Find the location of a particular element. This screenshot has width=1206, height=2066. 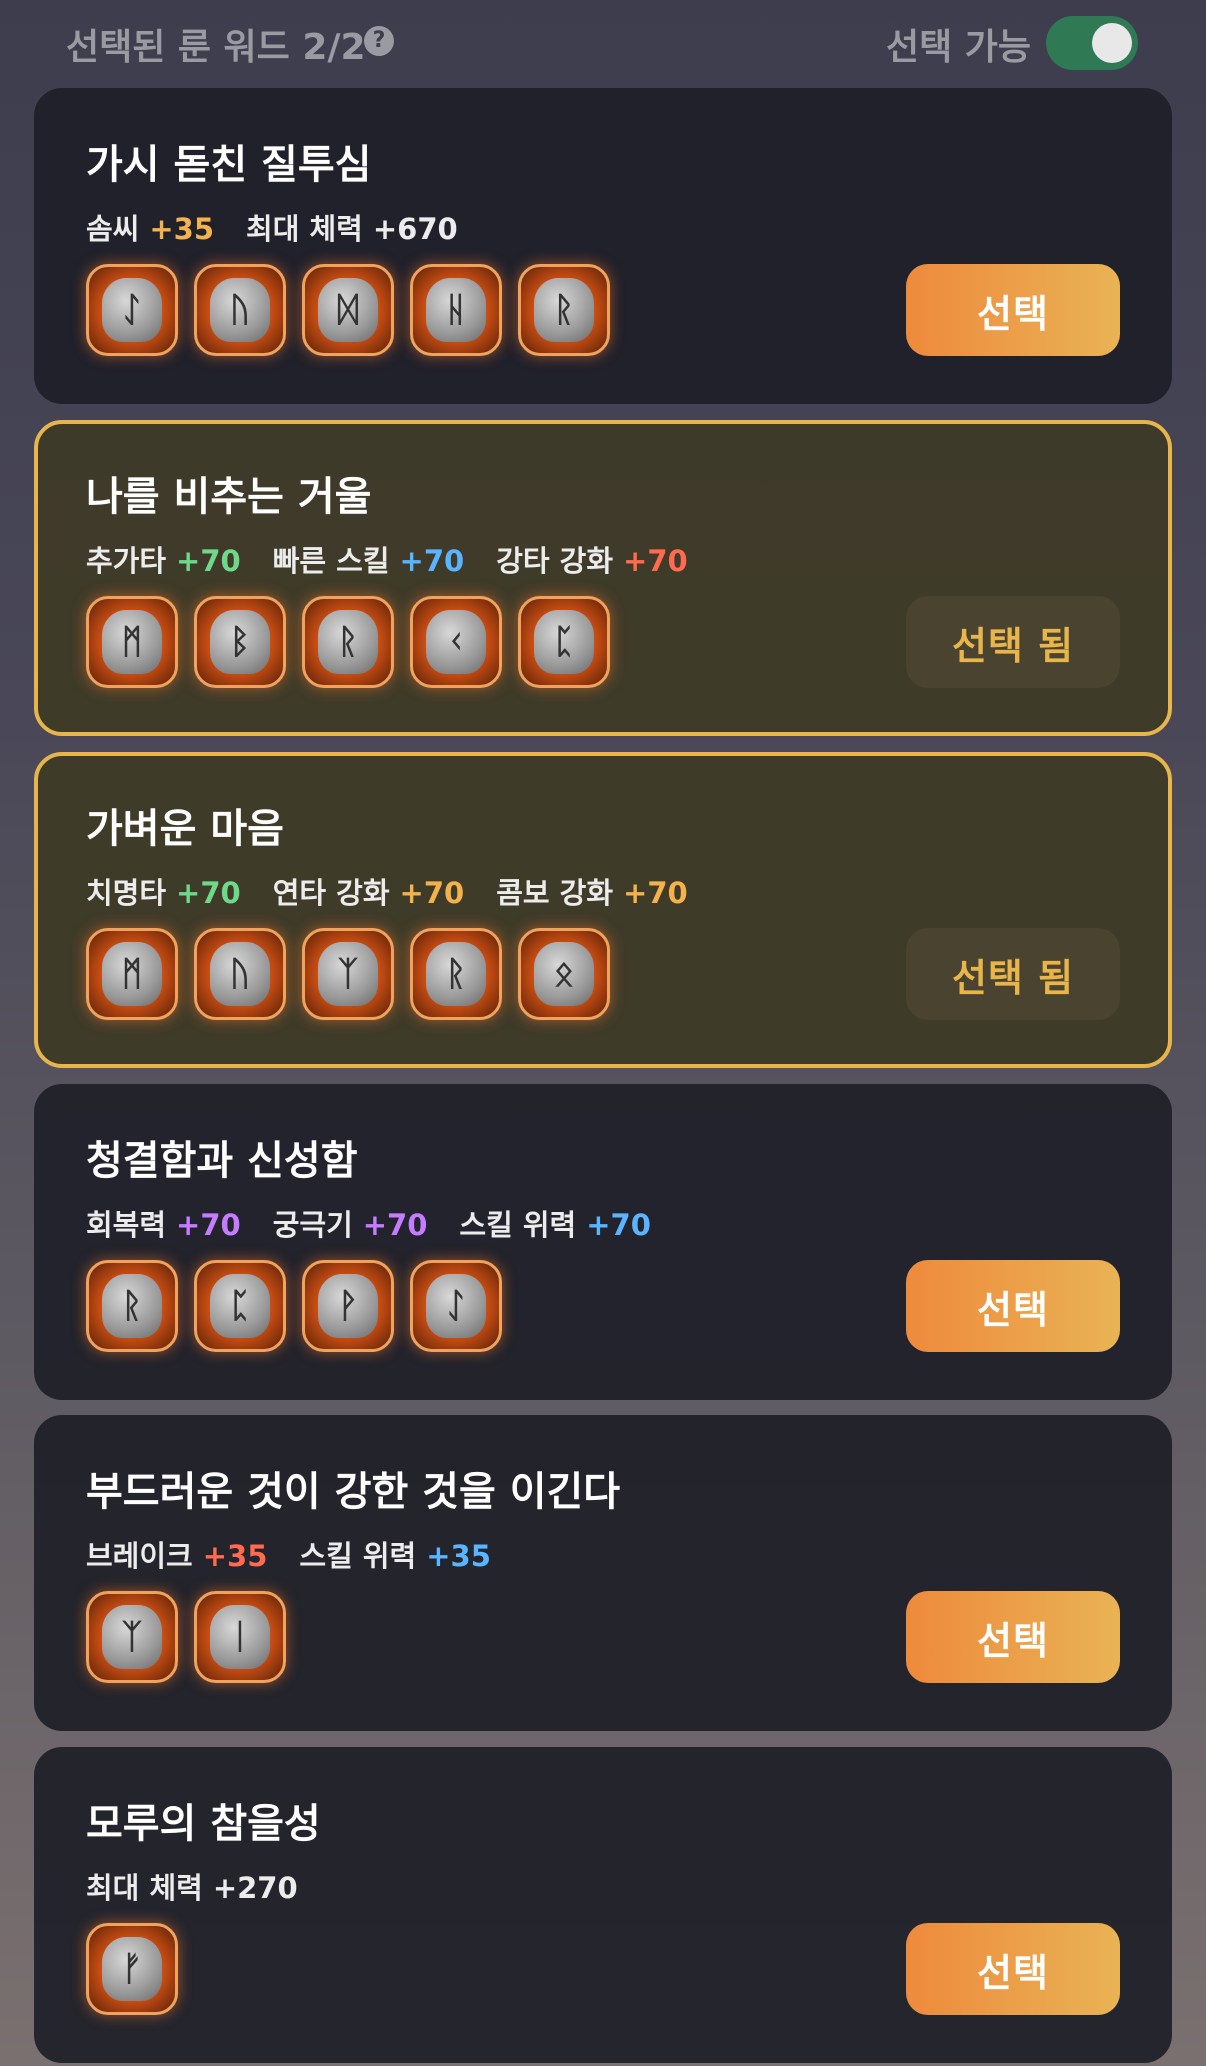

runeword-title: 나를 비추는 거울 is located at coordinates (229, 497).